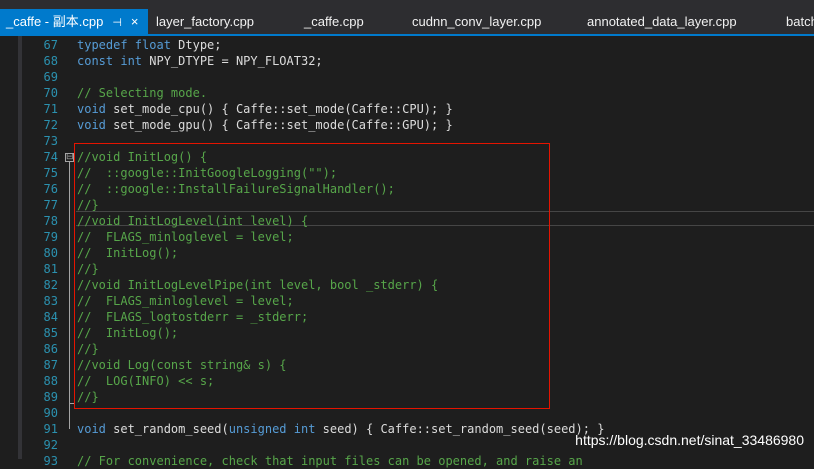 The image size is (814, 469). Describe the element at coordinates (50, 221) in the screenshot. I see `line-number: 78` at that location.